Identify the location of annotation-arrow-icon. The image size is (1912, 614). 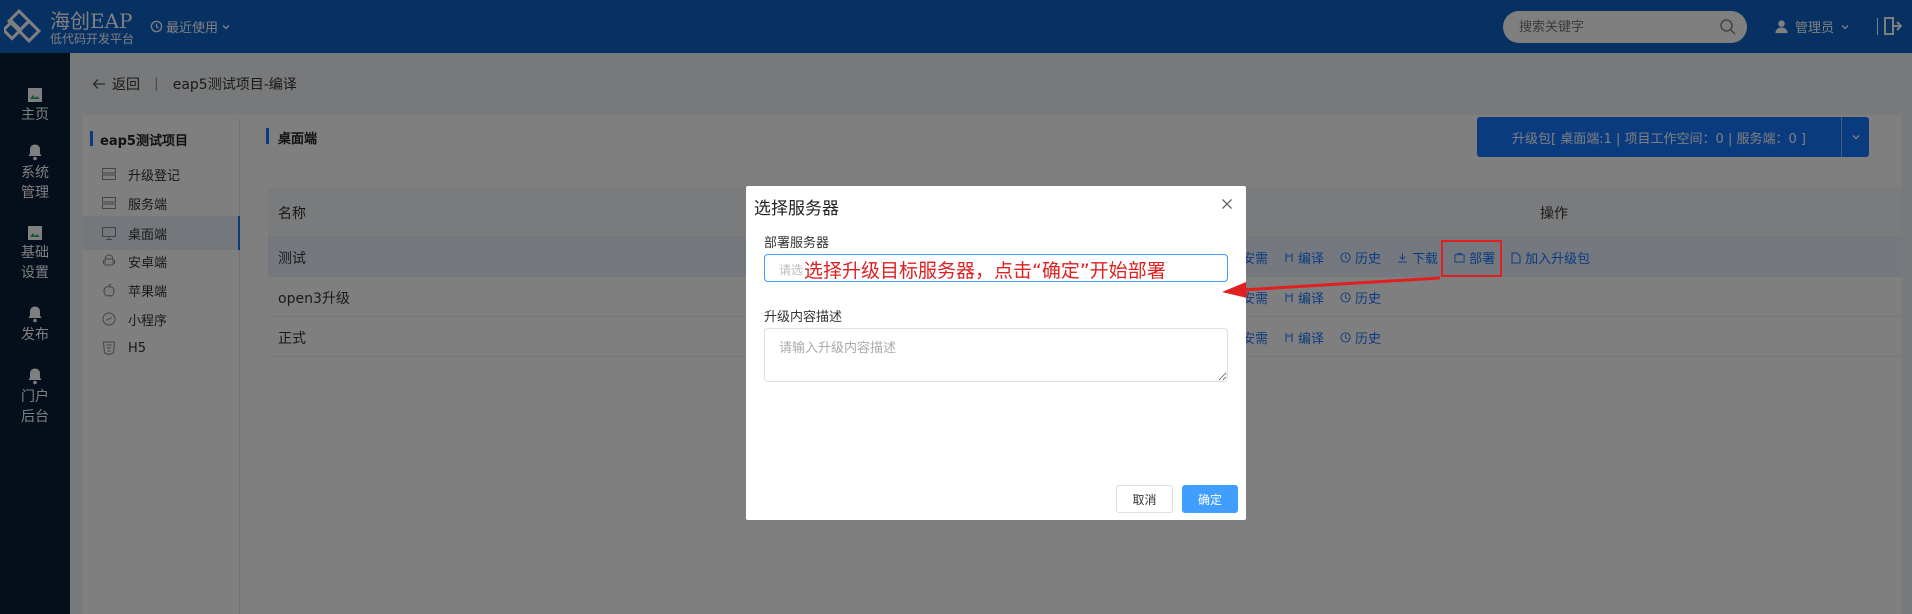
(1331, 287).